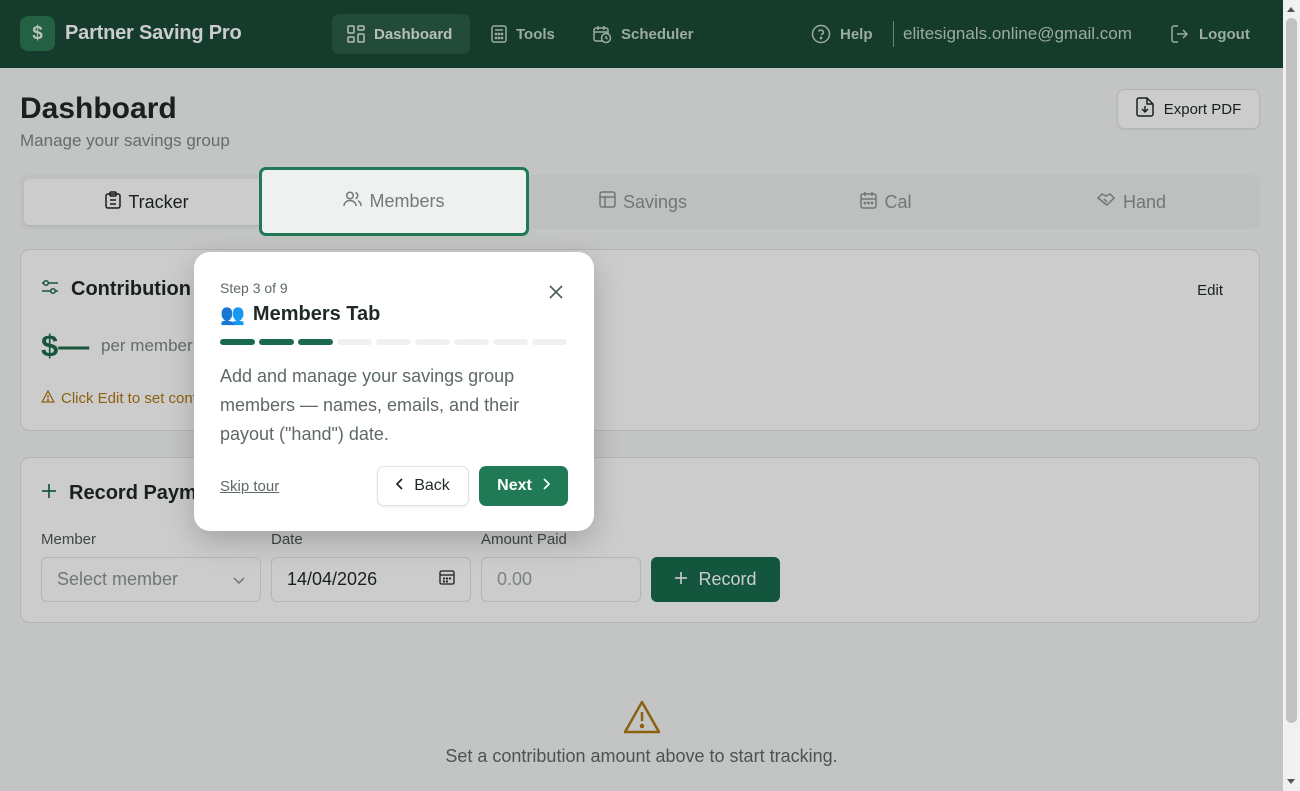 The height and width of the screenshot is (791, 1300). I want to click on skip-tour-link: Skip tour, so click(249, 486).